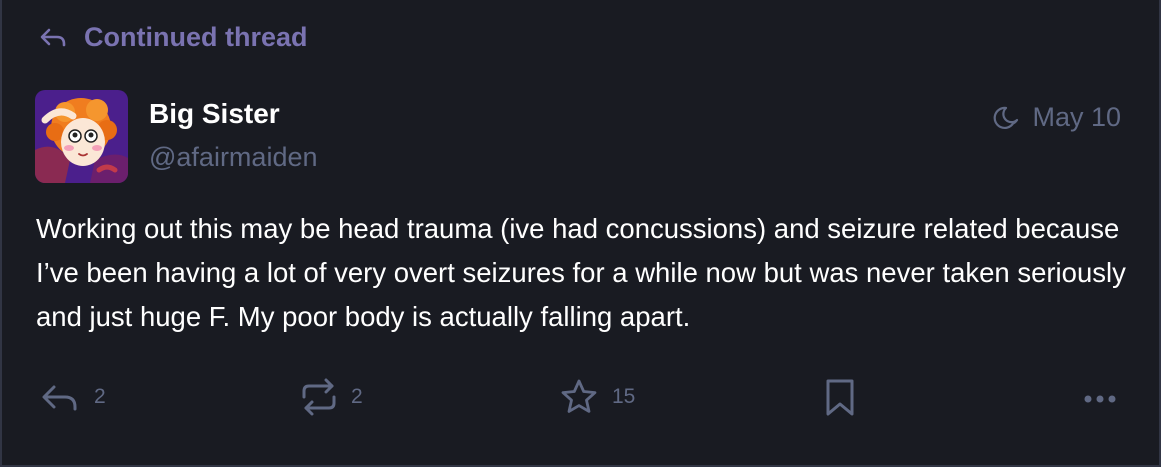 This screenshot has height=467, width=1161. Describe the element at coordinates (624, 396) in the screenshot. I see `favourite-count: 15` at that location.